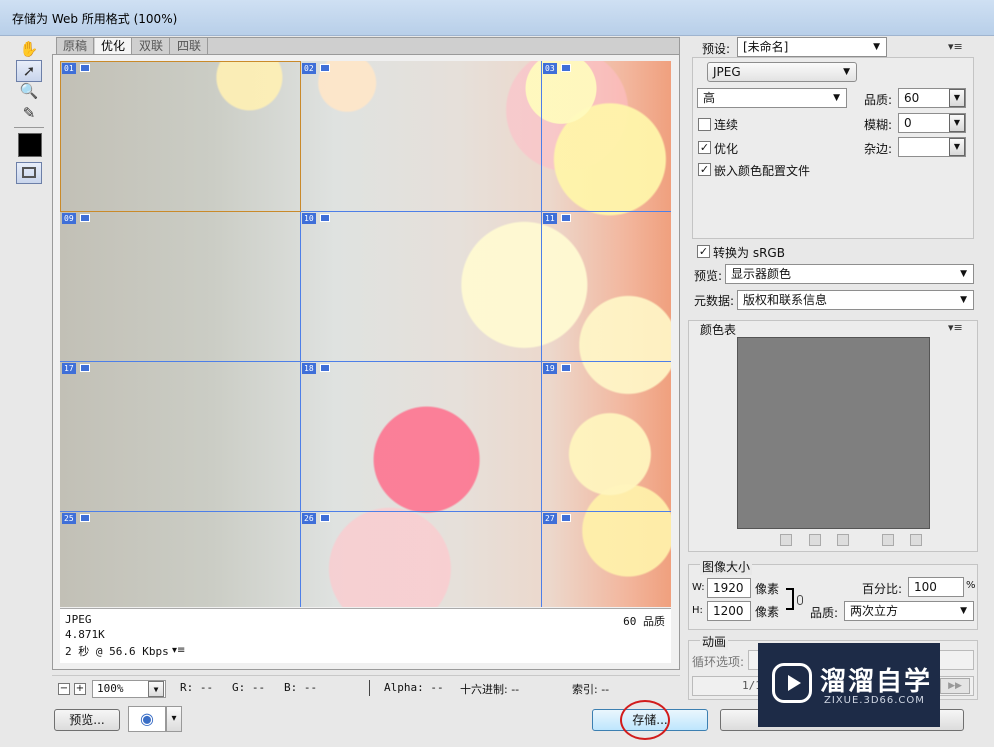  I want to click on convert-srgb-checkbox: ✓, so click(703, 251).